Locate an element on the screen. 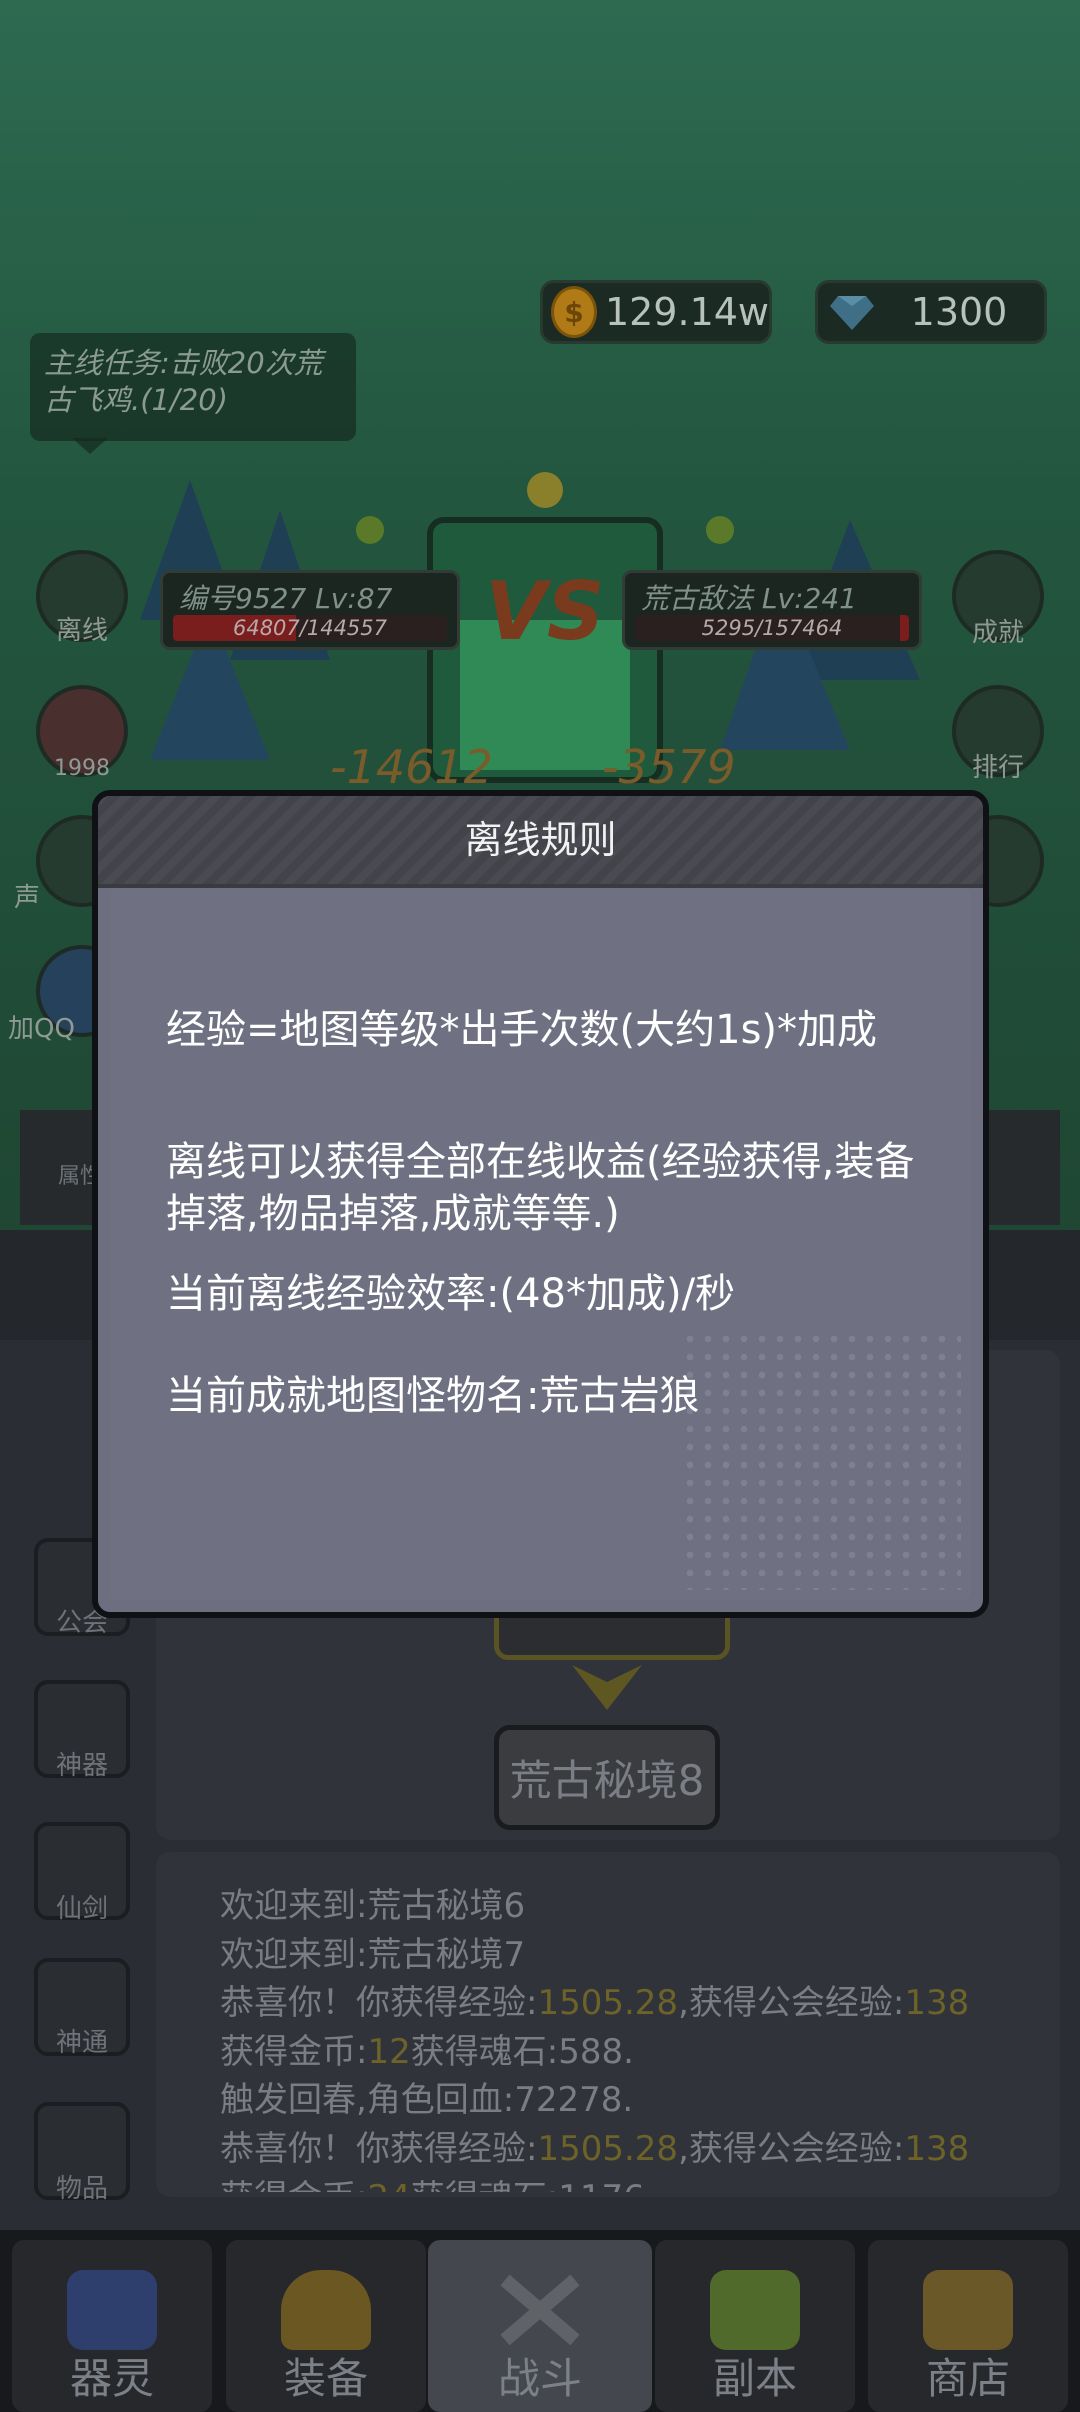  dialog-header: 离线规则 is located at coordinates (540, 842).